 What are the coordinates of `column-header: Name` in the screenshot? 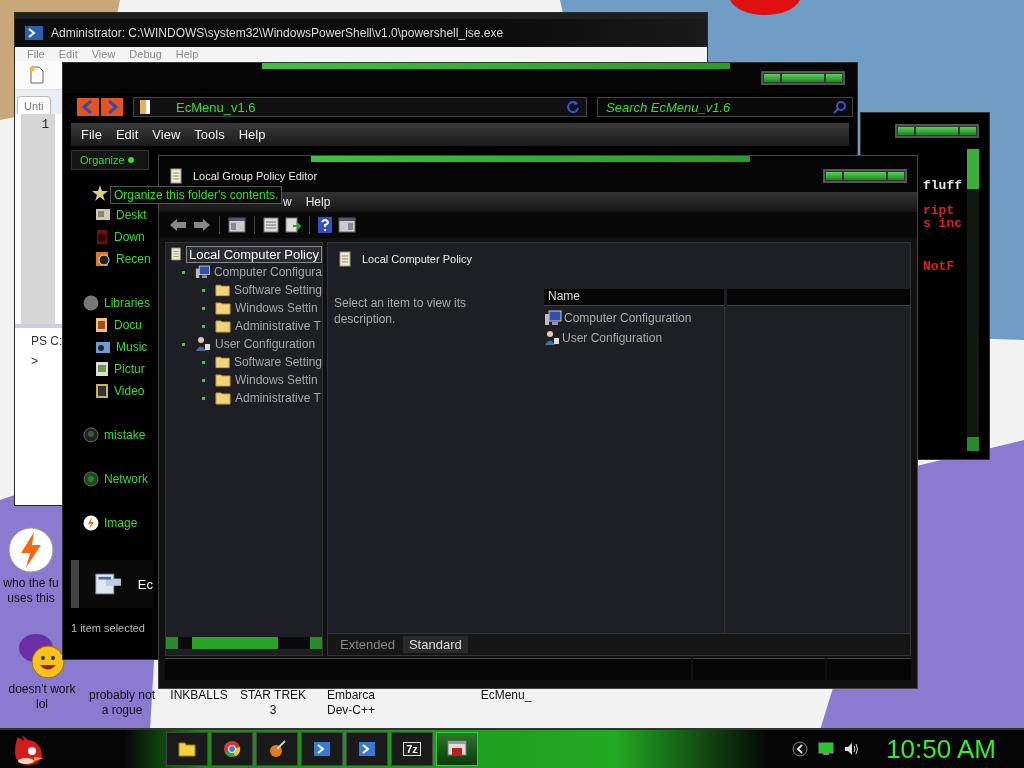 It's located at (634, 297).